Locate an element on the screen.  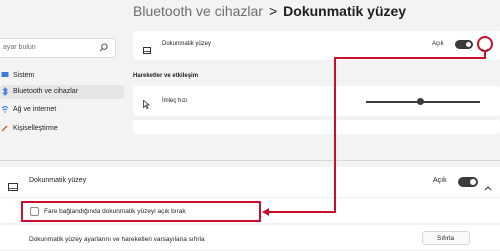
reset-button-label: Sıfırla is located at coordinates (445, 238).